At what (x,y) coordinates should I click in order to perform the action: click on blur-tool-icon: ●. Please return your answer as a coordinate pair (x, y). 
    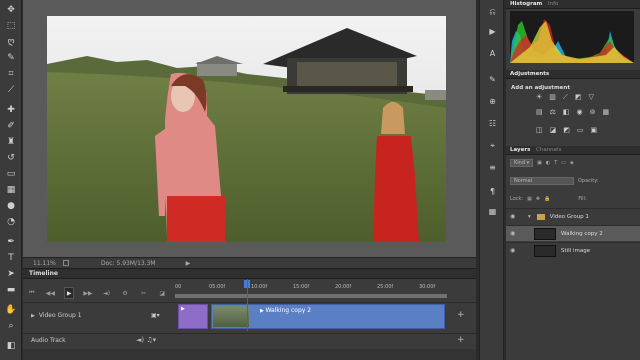
    Looking at the image, I should click on (11, 206).